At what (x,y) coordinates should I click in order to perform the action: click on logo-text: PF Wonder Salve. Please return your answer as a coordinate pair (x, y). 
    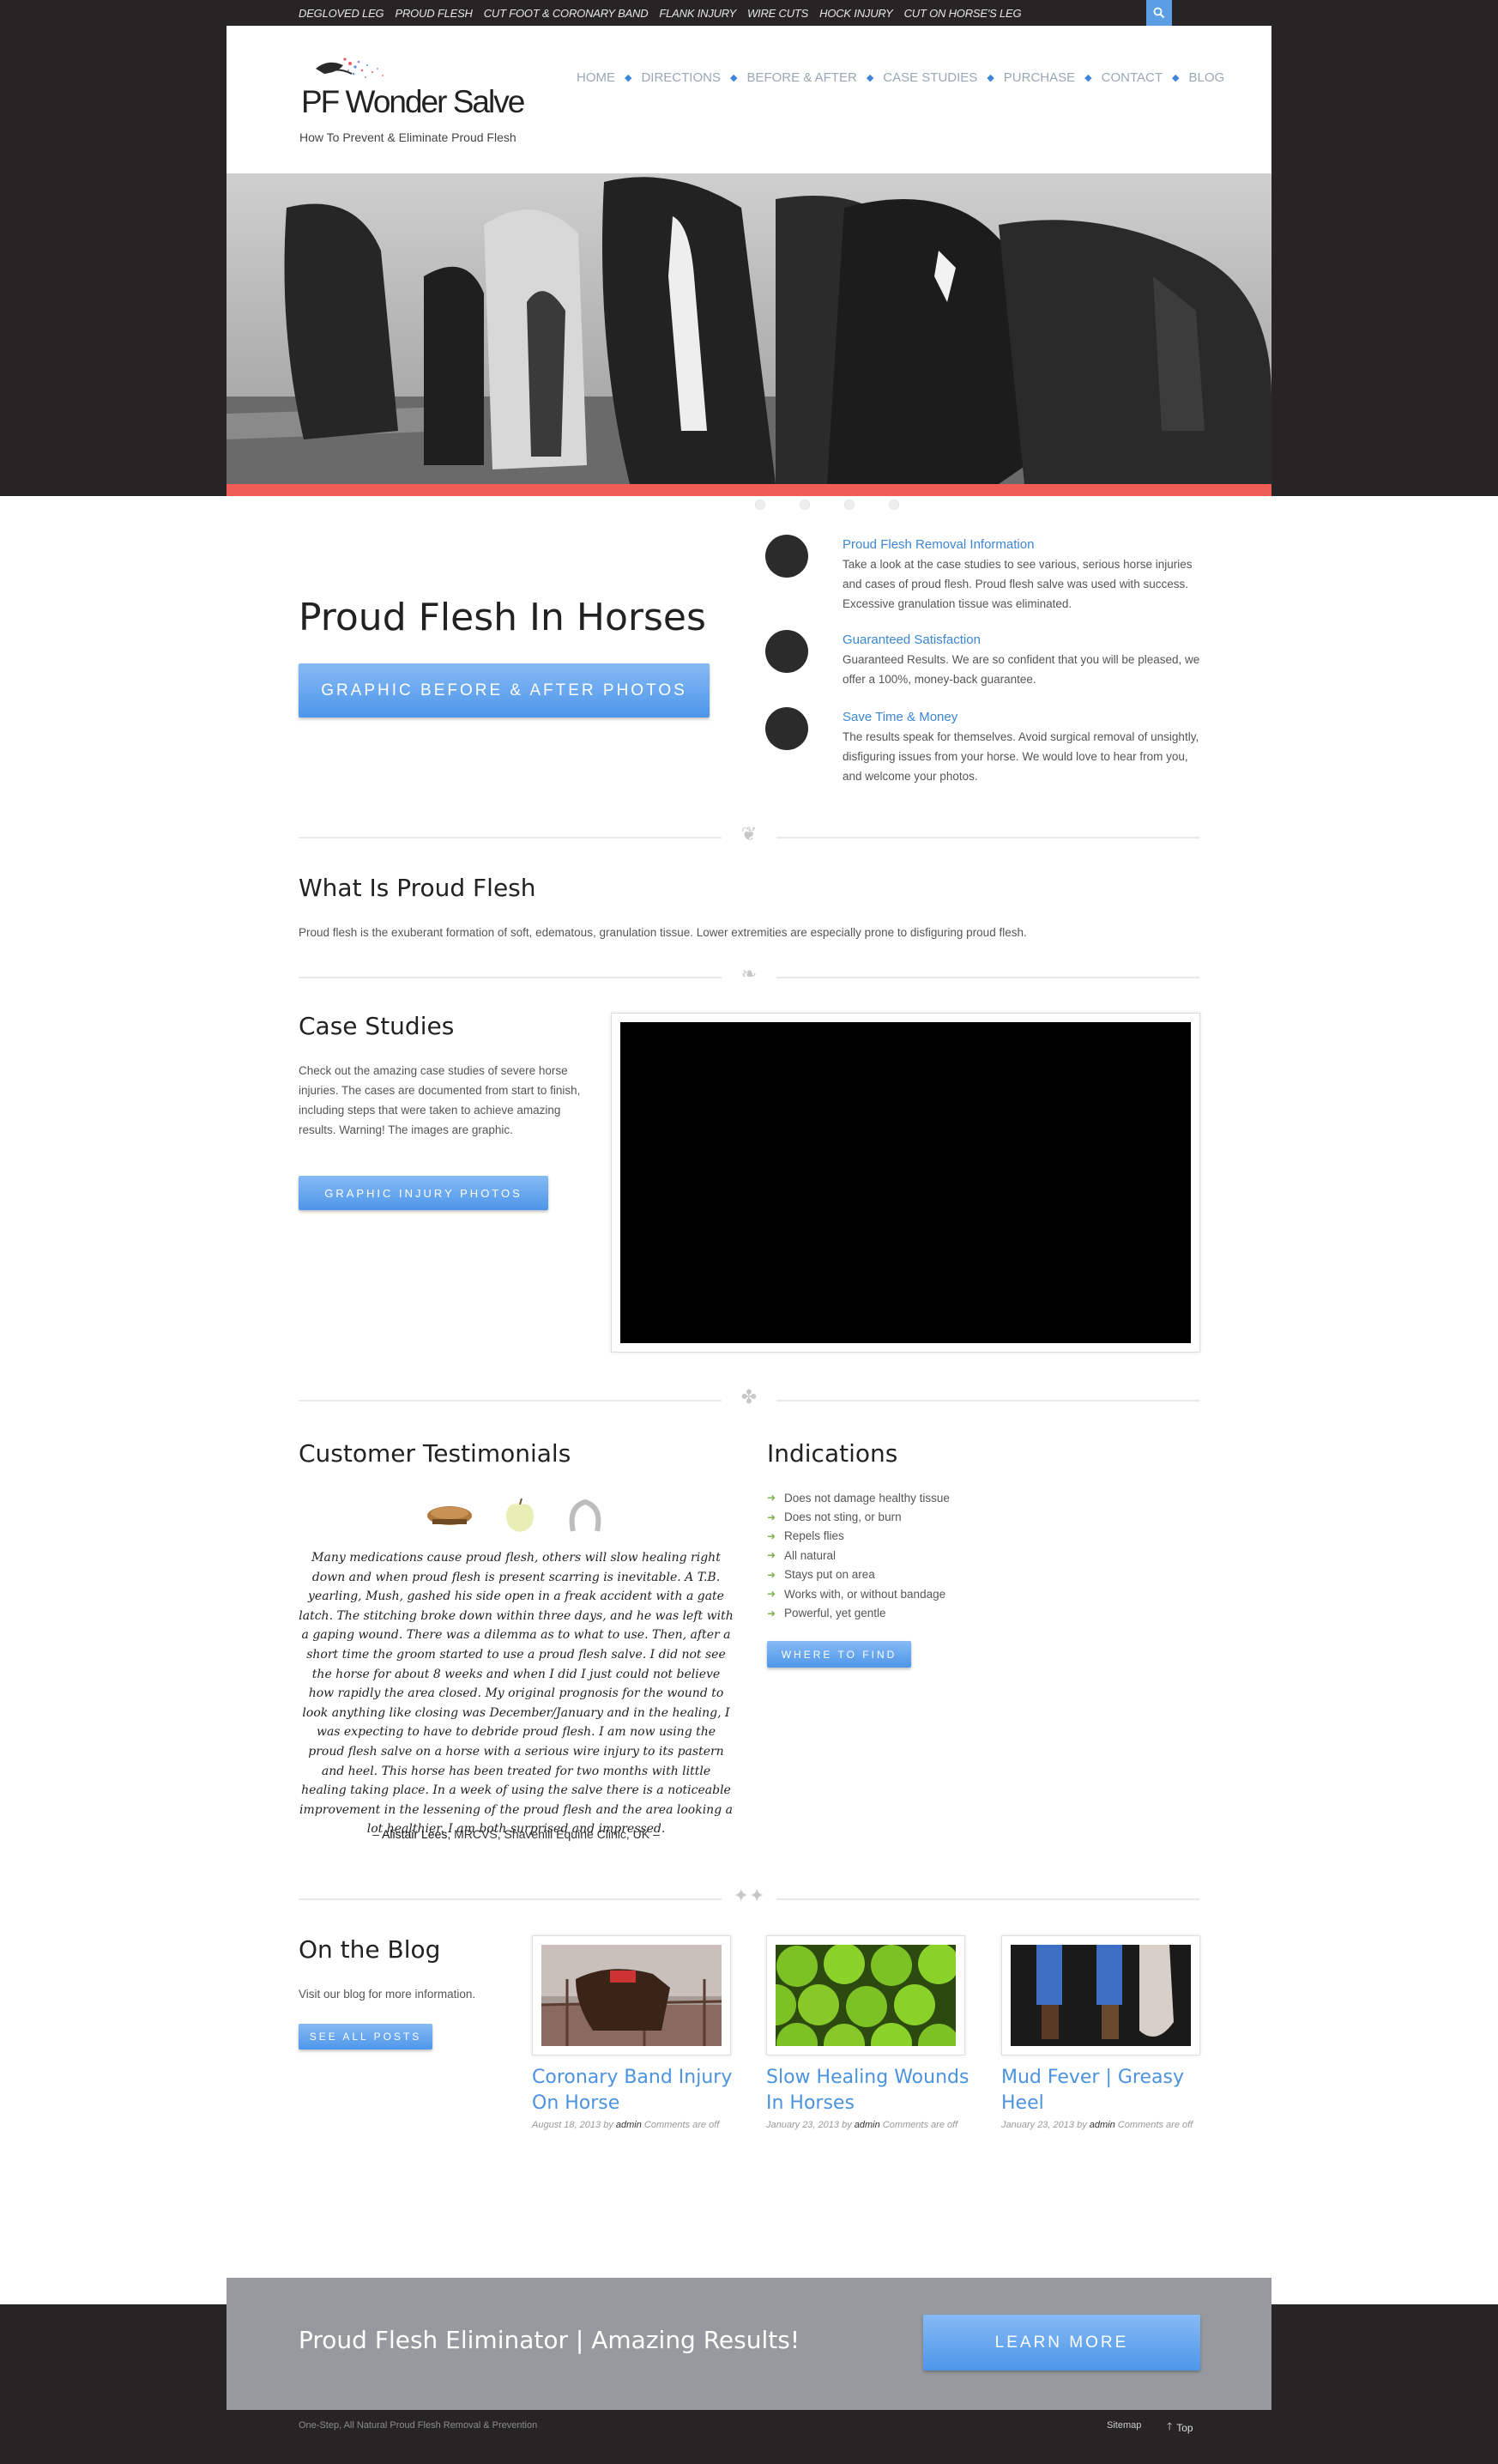
    Looking at the image, I should click on (413, 102).